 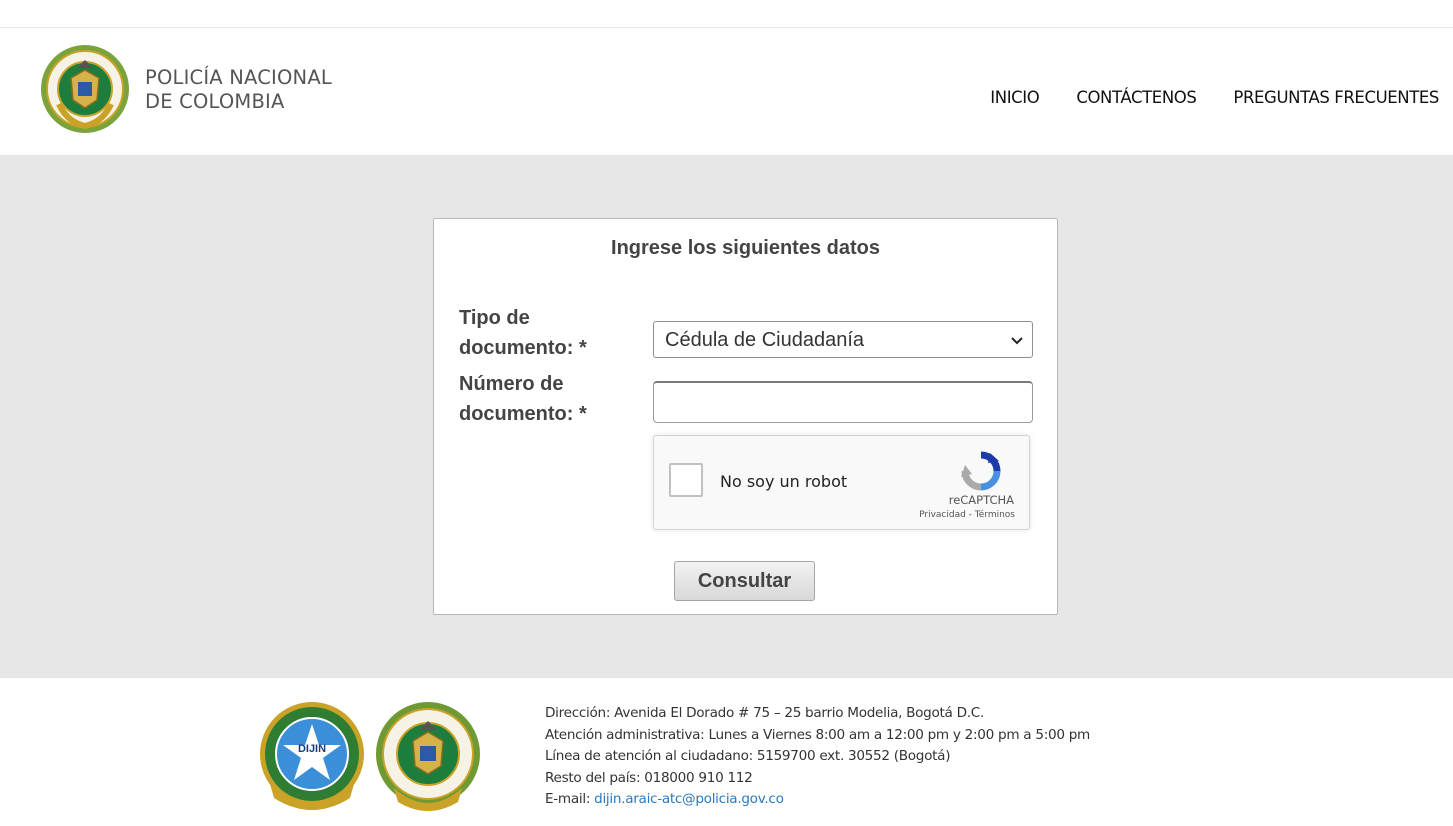 I want to click on main-nav: INICIO CONTÁCTENOS PREGUNTAS FRECUENTES, so click(x=1214, y=97).